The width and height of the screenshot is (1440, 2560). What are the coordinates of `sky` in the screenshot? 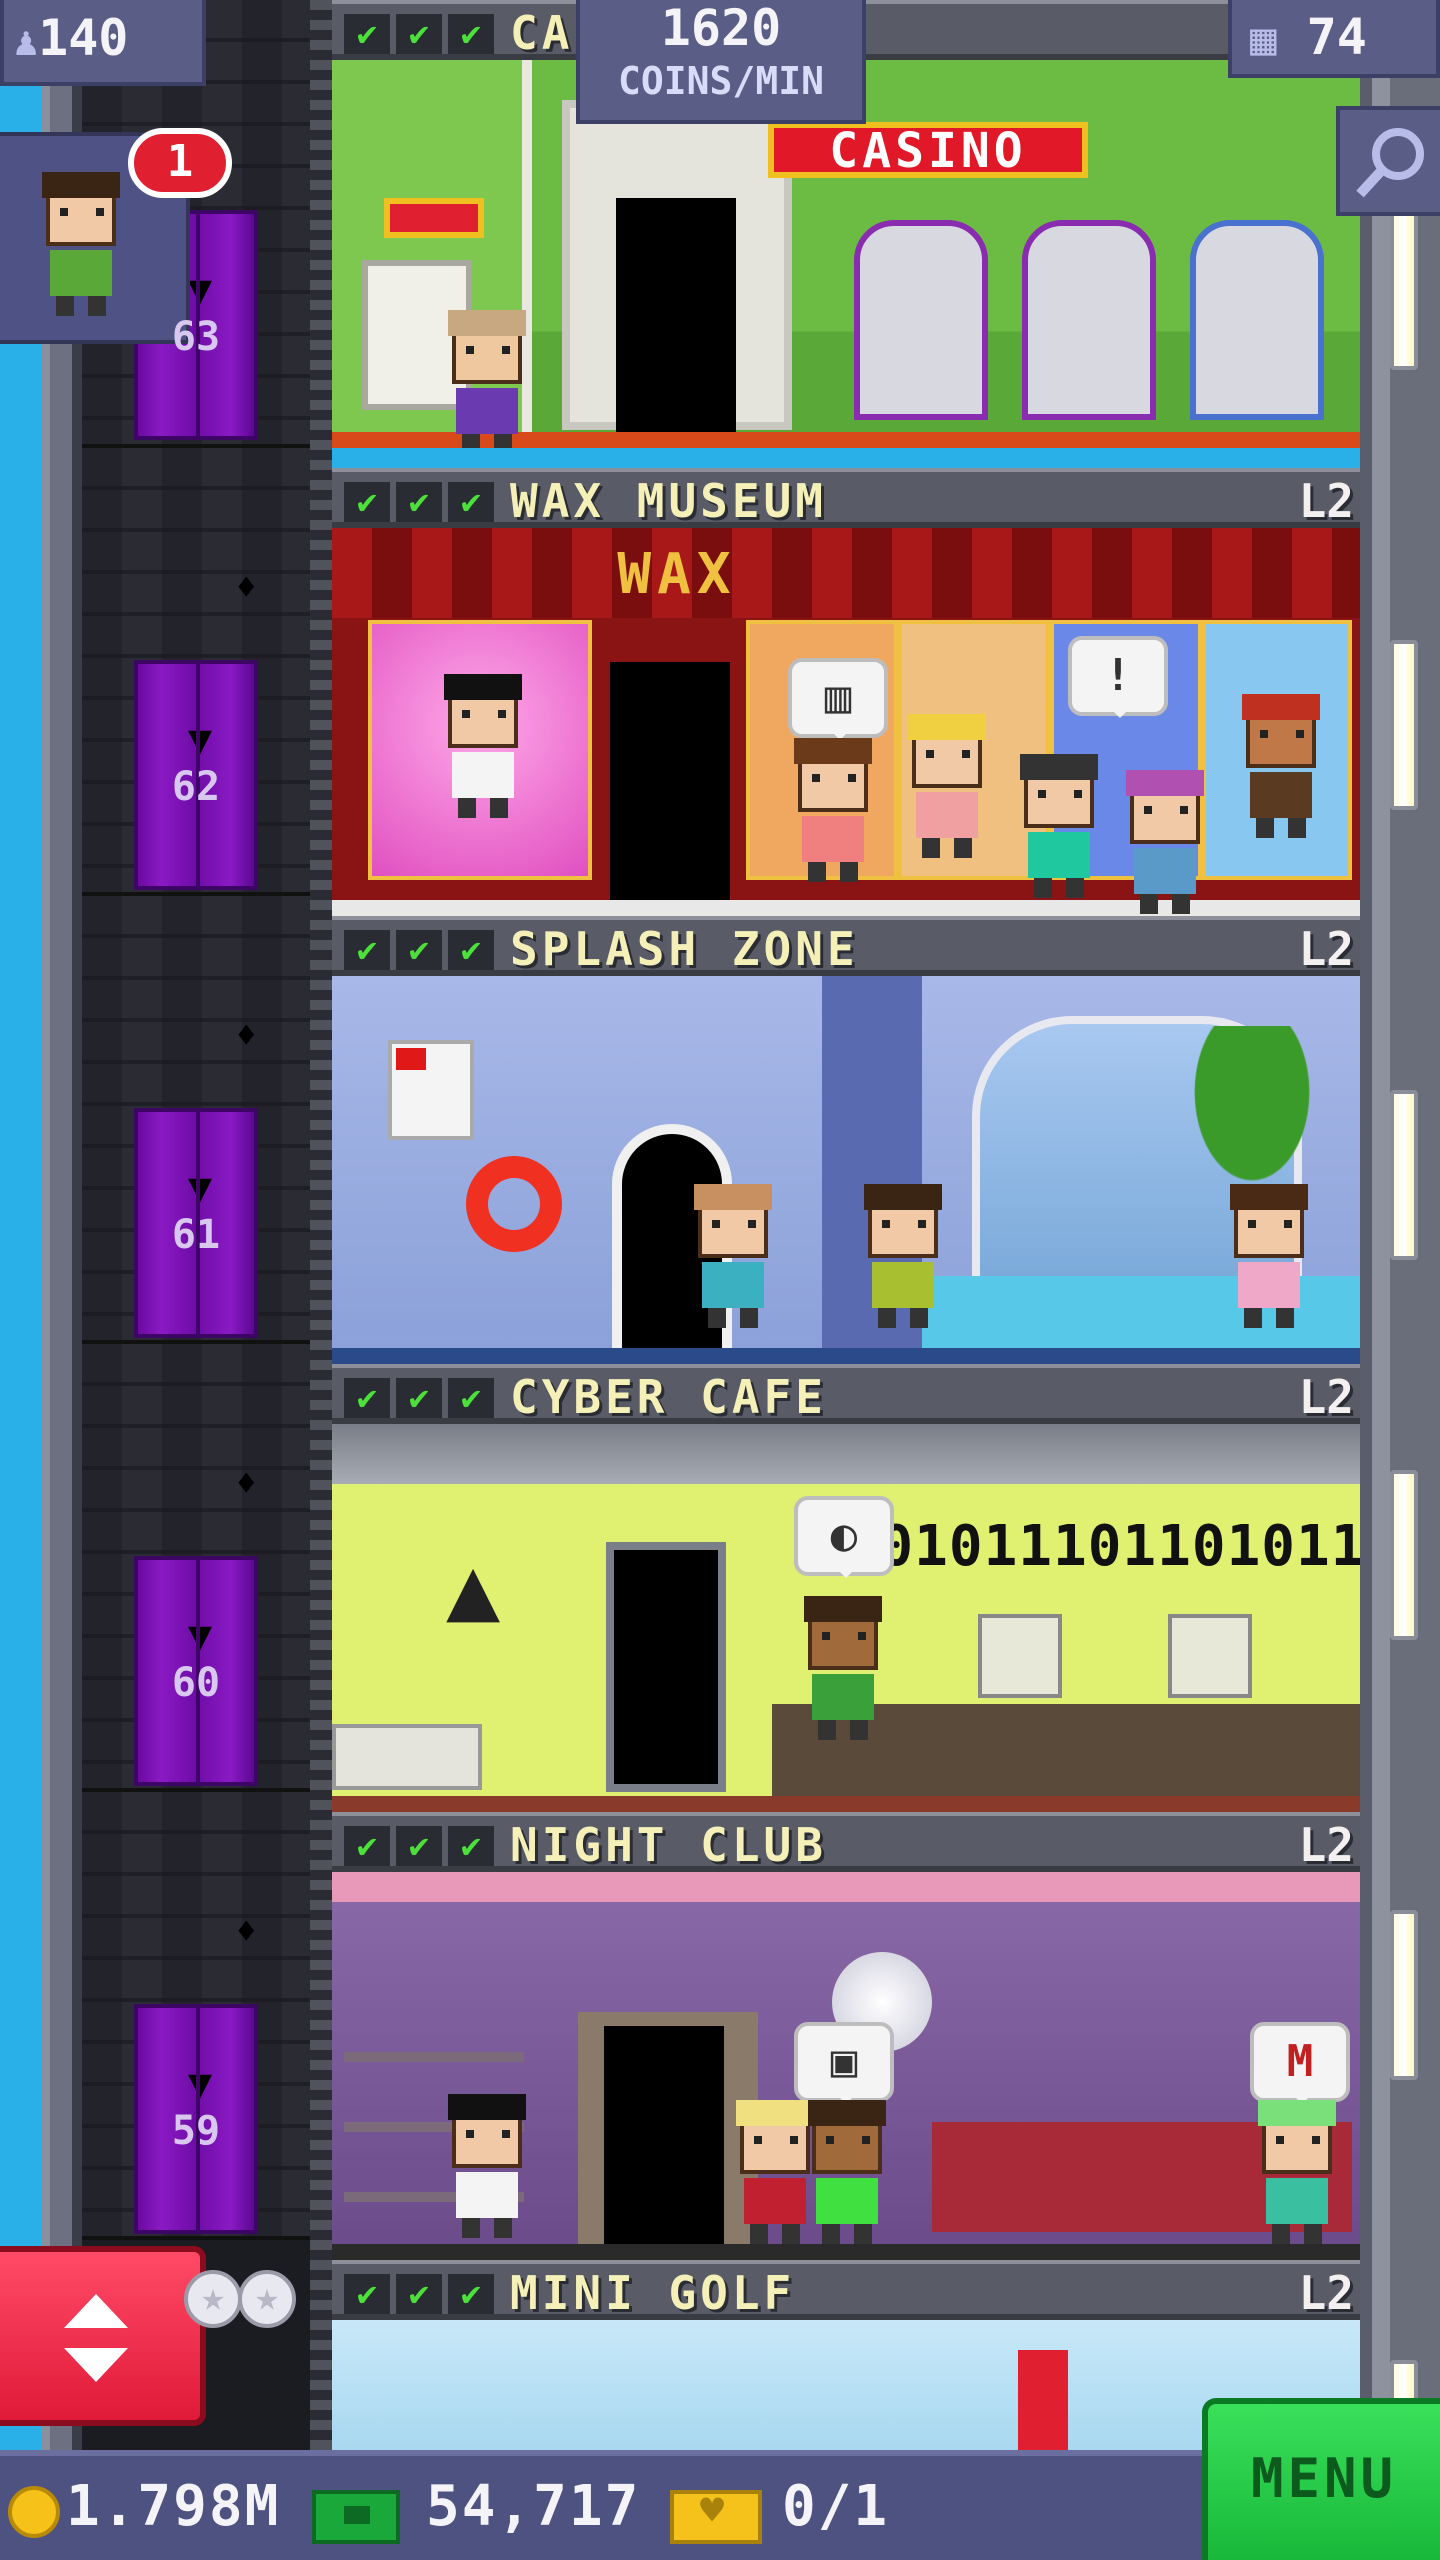 It's located at (21, 1225).